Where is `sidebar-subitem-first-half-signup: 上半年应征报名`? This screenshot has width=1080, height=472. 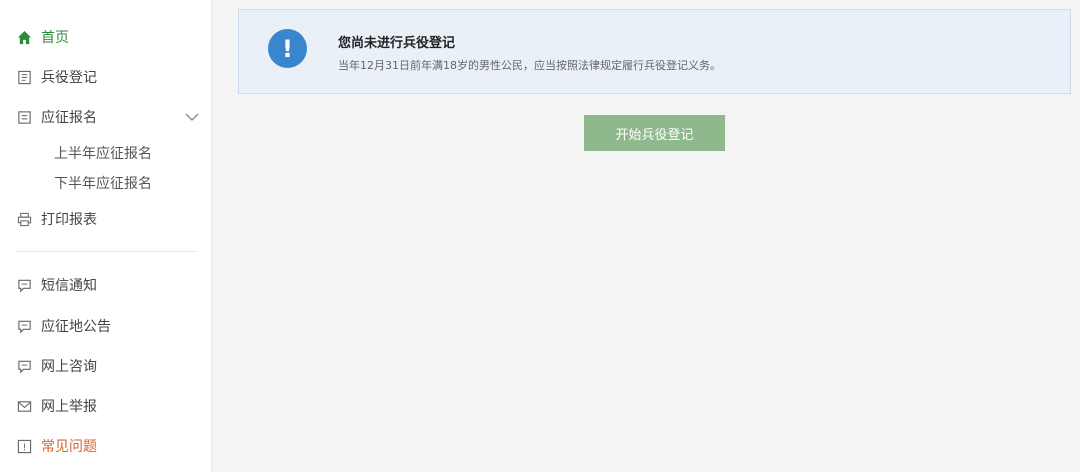
sidebar-subitem-first-half-signup: 上半年应征报名 is located at coordinates (103, 153).